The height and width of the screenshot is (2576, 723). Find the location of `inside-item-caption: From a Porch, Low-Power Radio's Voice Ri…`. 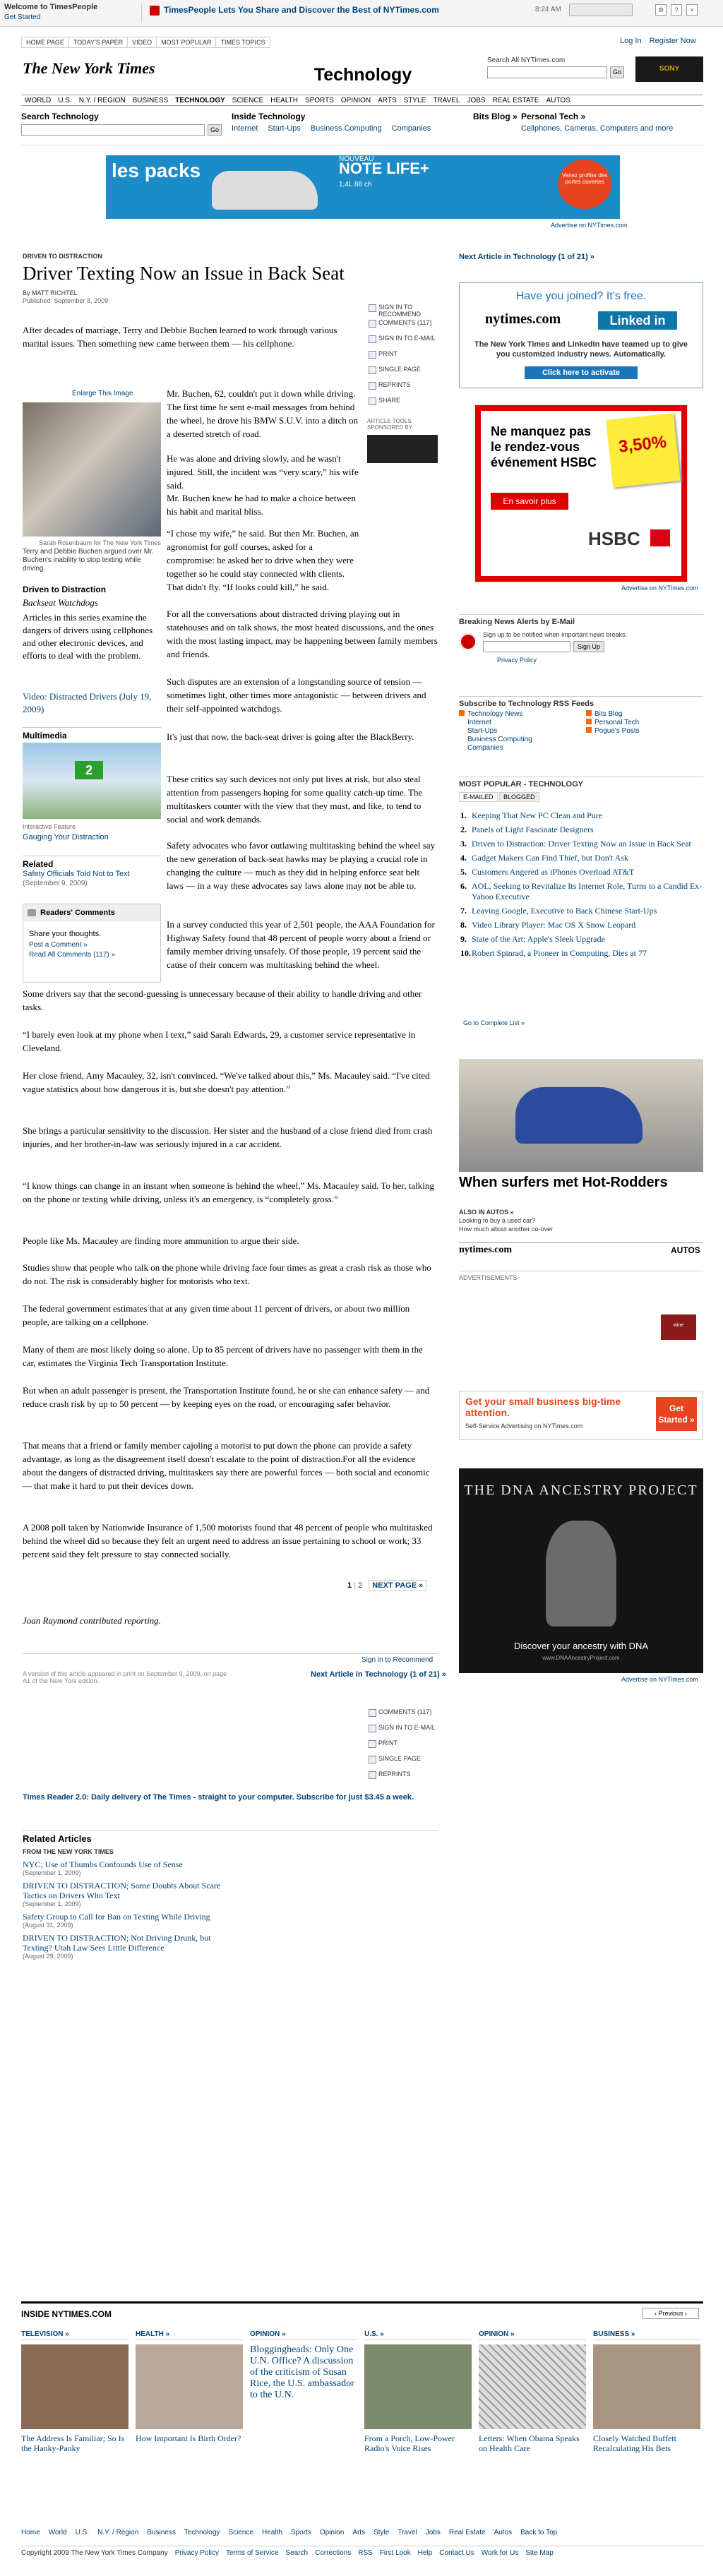

inside-item-caption: From a Porch, Low-Power Radio's Voice Ri… is located at coordinates (418, 2443).